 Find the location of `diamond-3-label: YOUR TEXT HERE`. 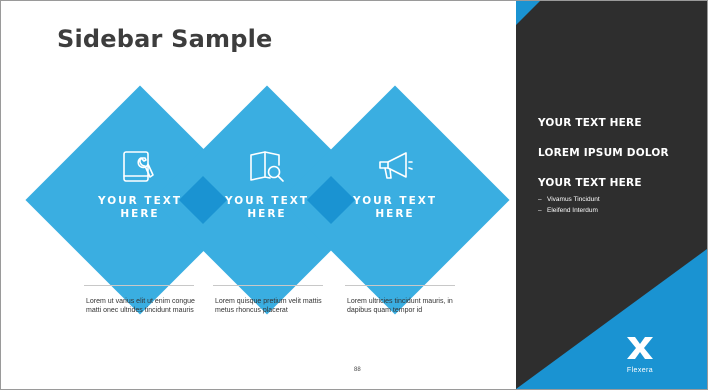

diamond-3-label: YOUR TEXT HERE is located at coordinates (394, 207).